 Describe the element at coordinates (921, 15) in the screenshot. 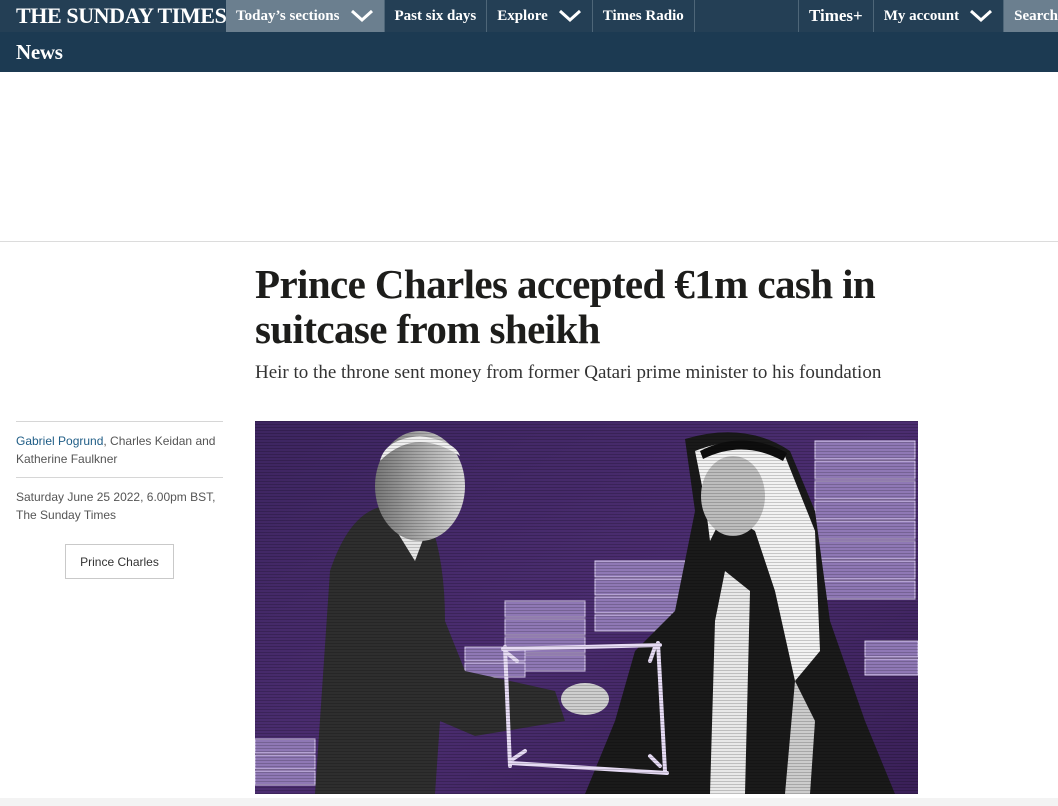

I see `nav-my-account-label: My account` at that location.